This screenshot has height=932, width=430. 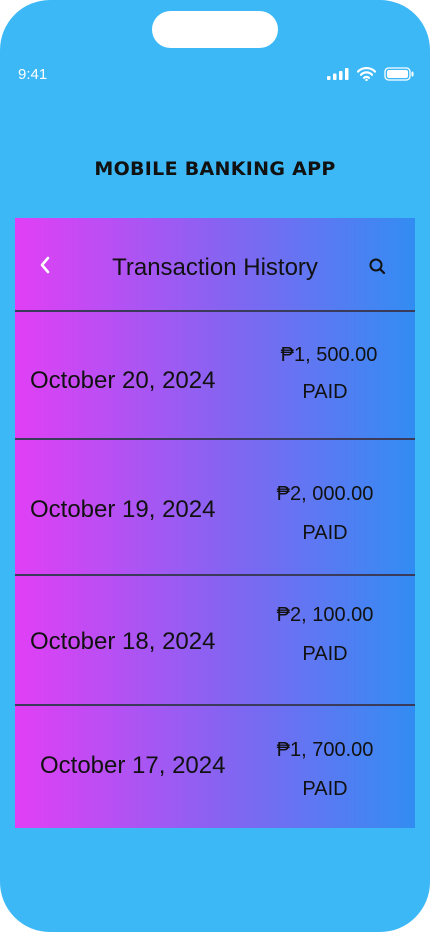 What do you see at coordinates (215, 267) in the screenshot?
I see `page-title: Transaction History` at bounding box center [215, 267].